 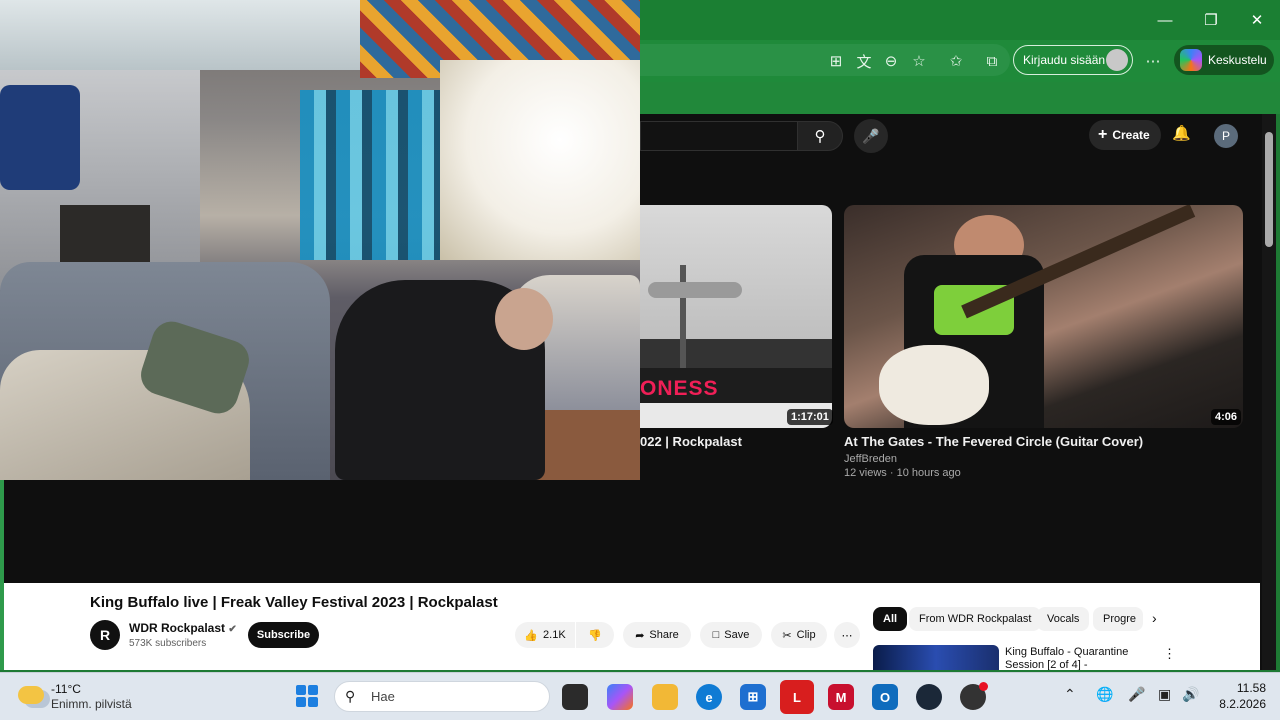 I want to click on close-icon: ✕, so click(x=1257, y=20).